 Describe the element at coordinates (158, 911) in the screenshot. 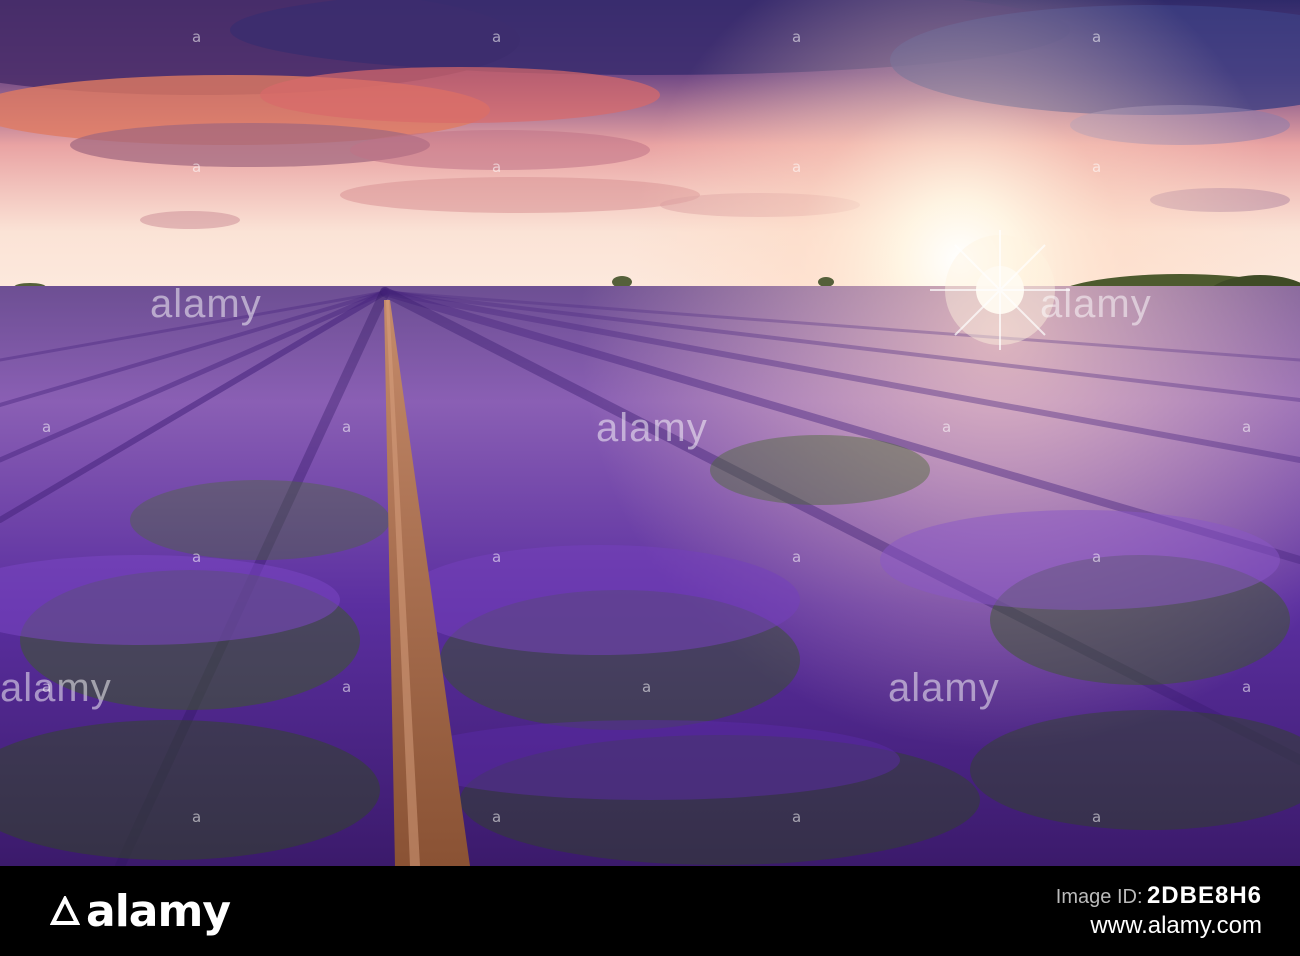

I see `brand-name: alamy` at that location.